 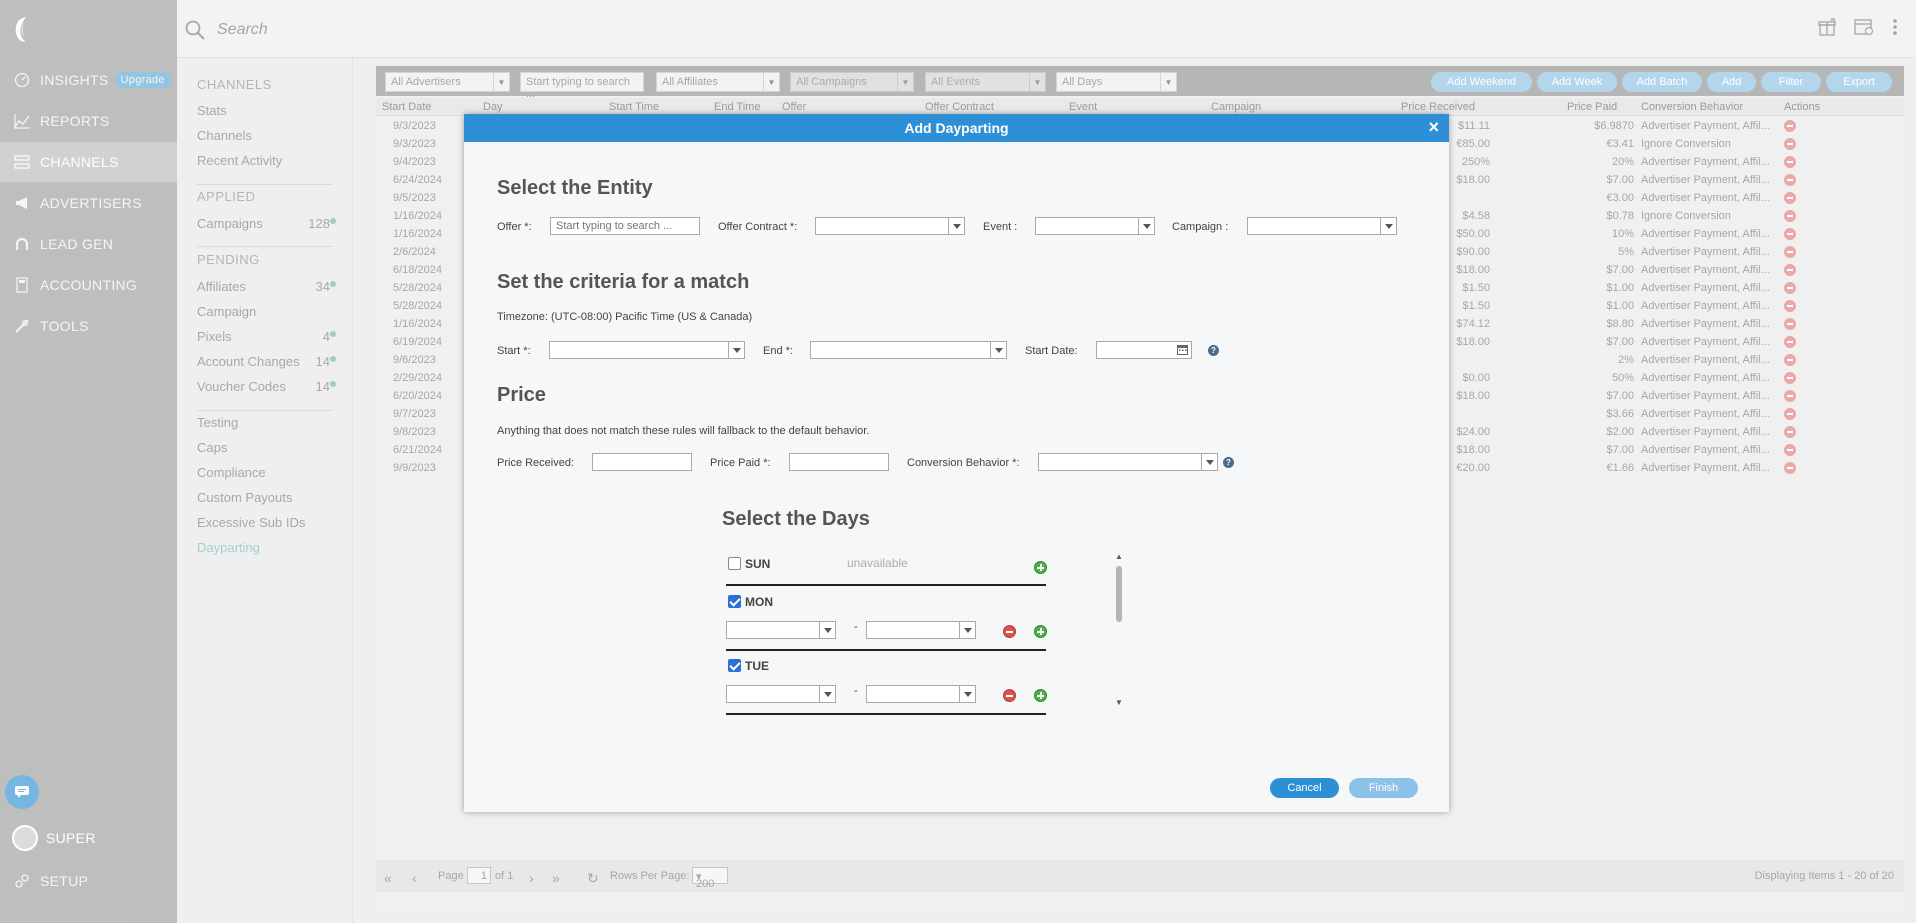 What do you see at coordinates (963, 463) in the screenshot?
I see `conversion-behavior-label: Conversion Behavior *:` at bounding box center [963, 463].